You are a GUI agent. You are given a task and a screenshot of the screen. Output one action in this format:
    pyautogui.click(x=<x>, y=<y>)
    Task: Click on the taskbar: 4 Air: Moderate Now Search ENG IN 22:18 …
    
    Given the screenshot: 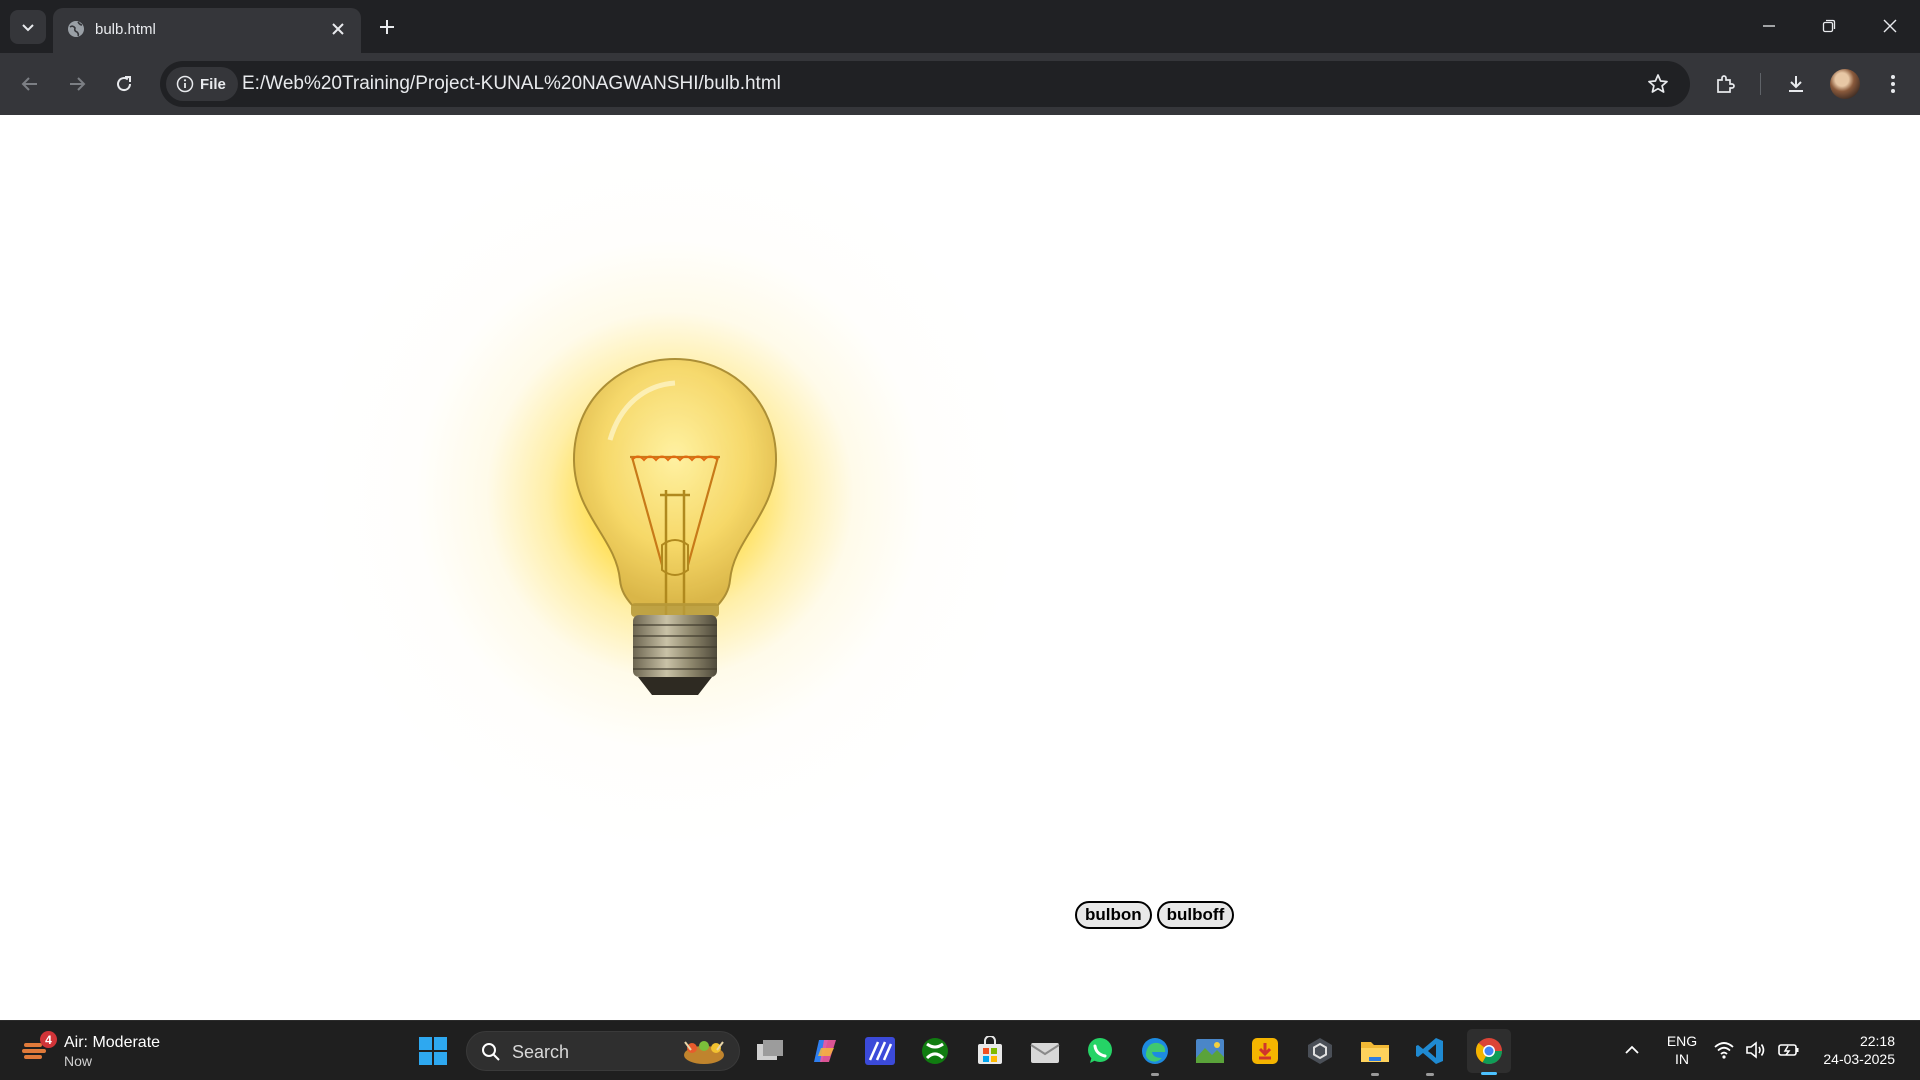 What is the action you would take?
    pyautogui.click(x=960, y=1050)
    